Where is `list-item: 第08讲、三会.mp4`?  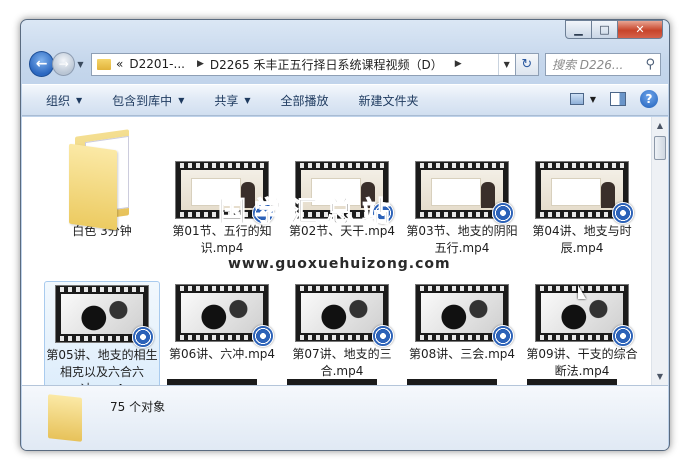
list-item: 第08讲、三会.mp4 is located at coordinates (462, 323).